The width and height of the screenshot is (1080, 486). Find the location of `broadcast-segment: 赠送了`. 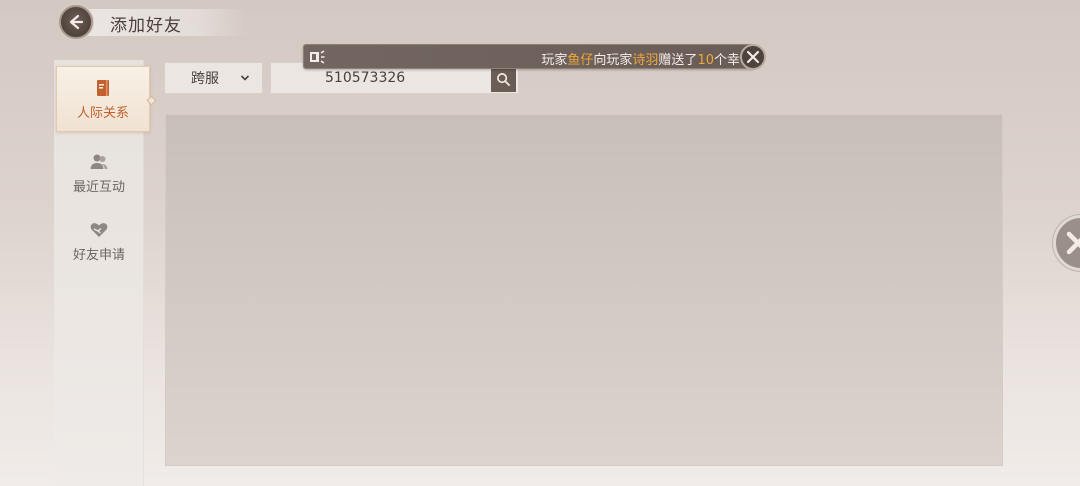

broadcast-segment: 赠送了 is located at coordinates (678, 60).